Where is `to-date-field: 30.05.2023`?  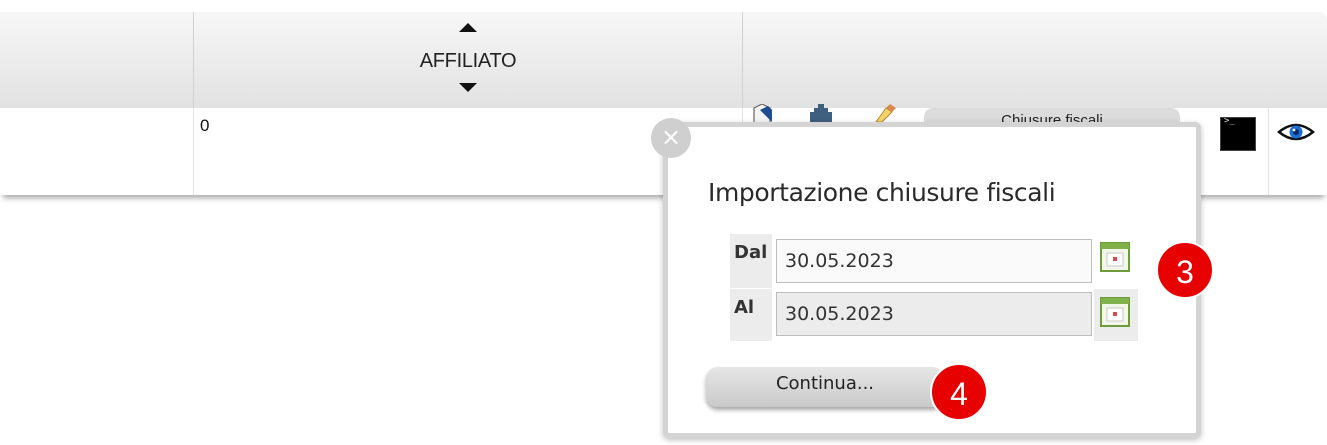
to-date-field: 30.05.2023 is located at coordinates (934, 314).